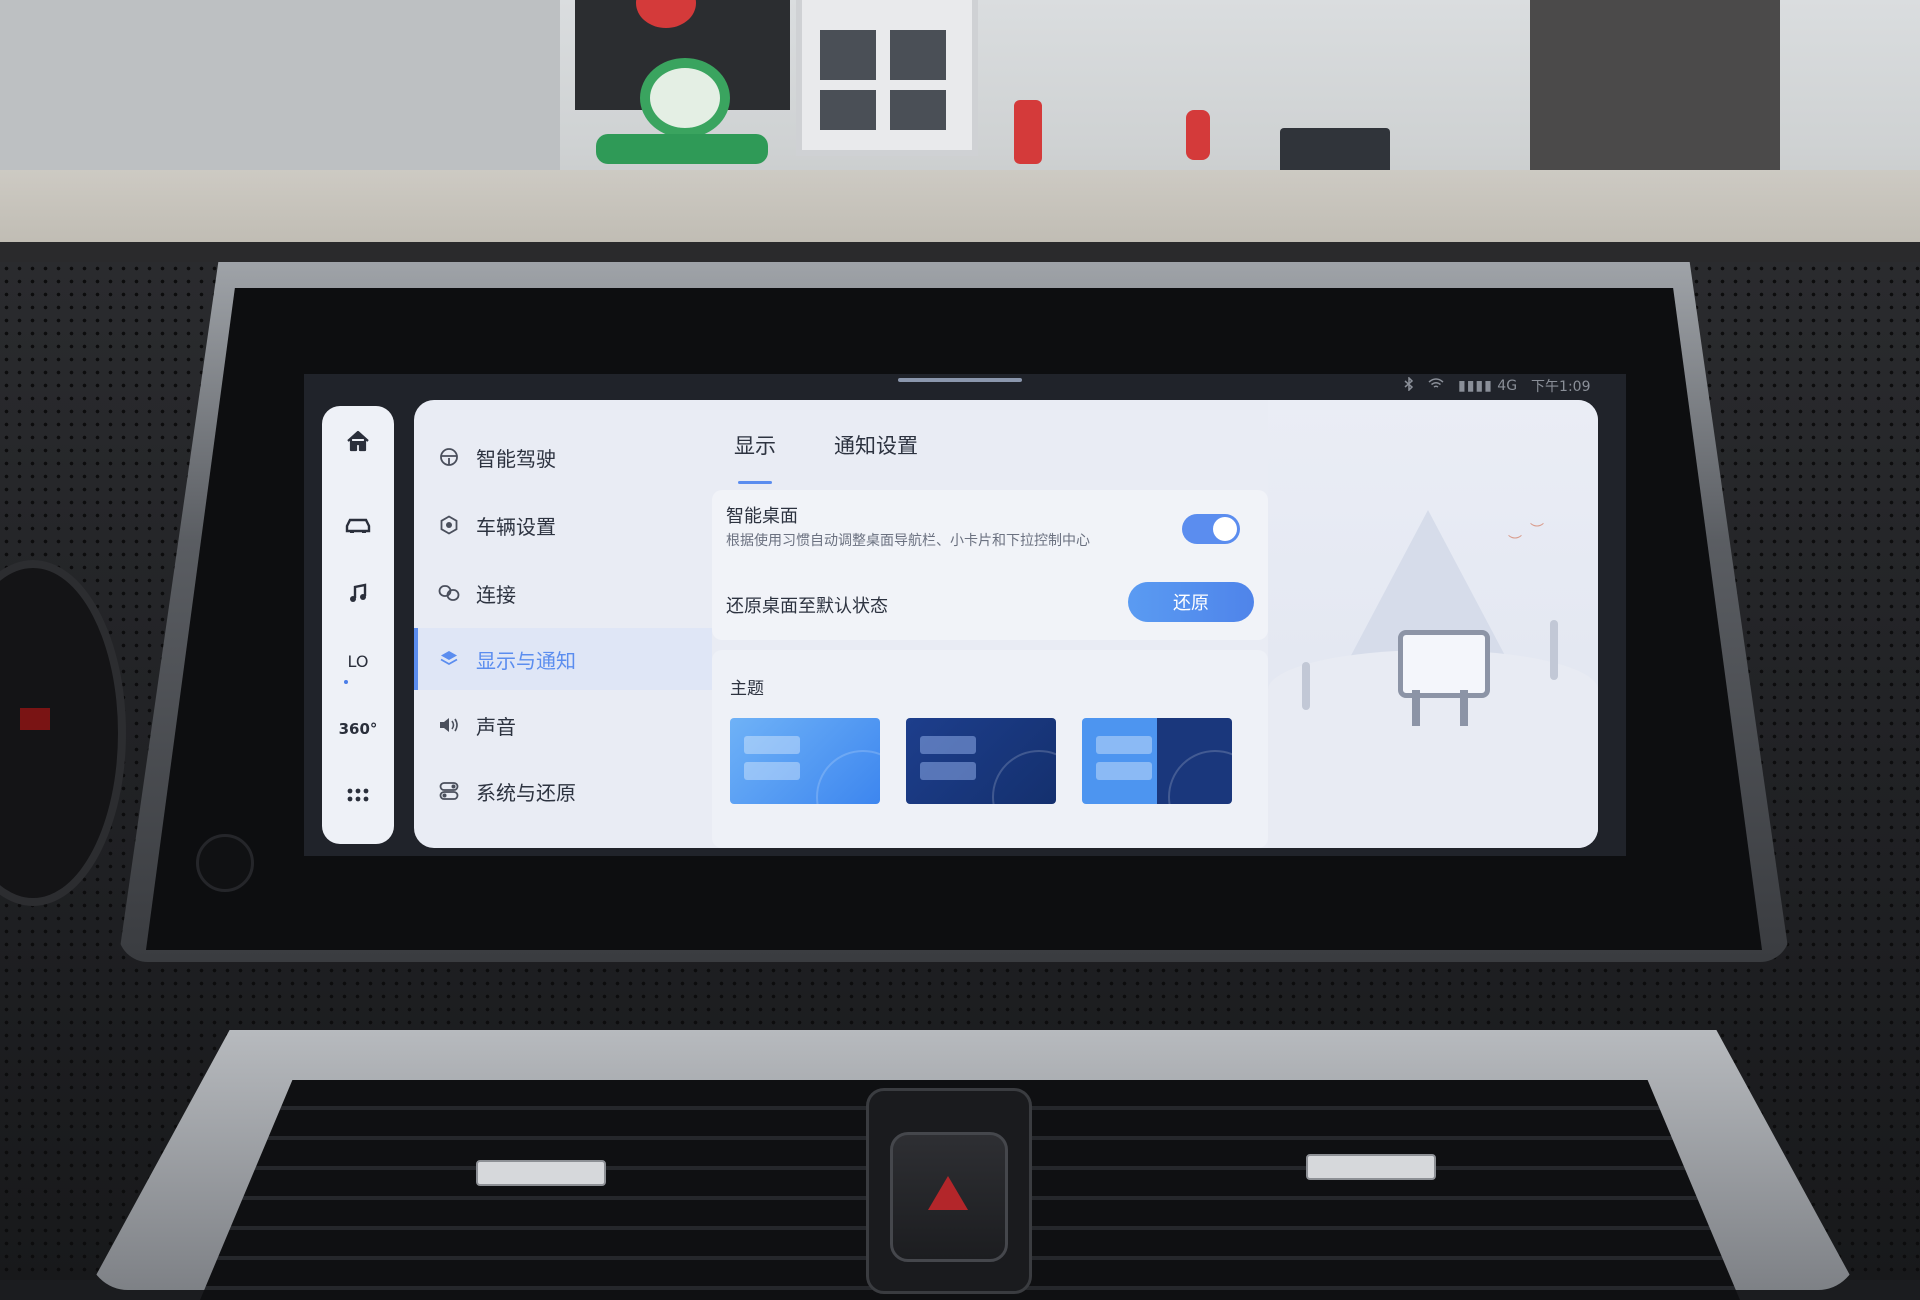 The height and width of the screenshot is (1300, 1920). What do you see at coordinates (948, 1193) in the screenshot?
I see `hazard-triangle-icon` at bounding box center [948, 1193].